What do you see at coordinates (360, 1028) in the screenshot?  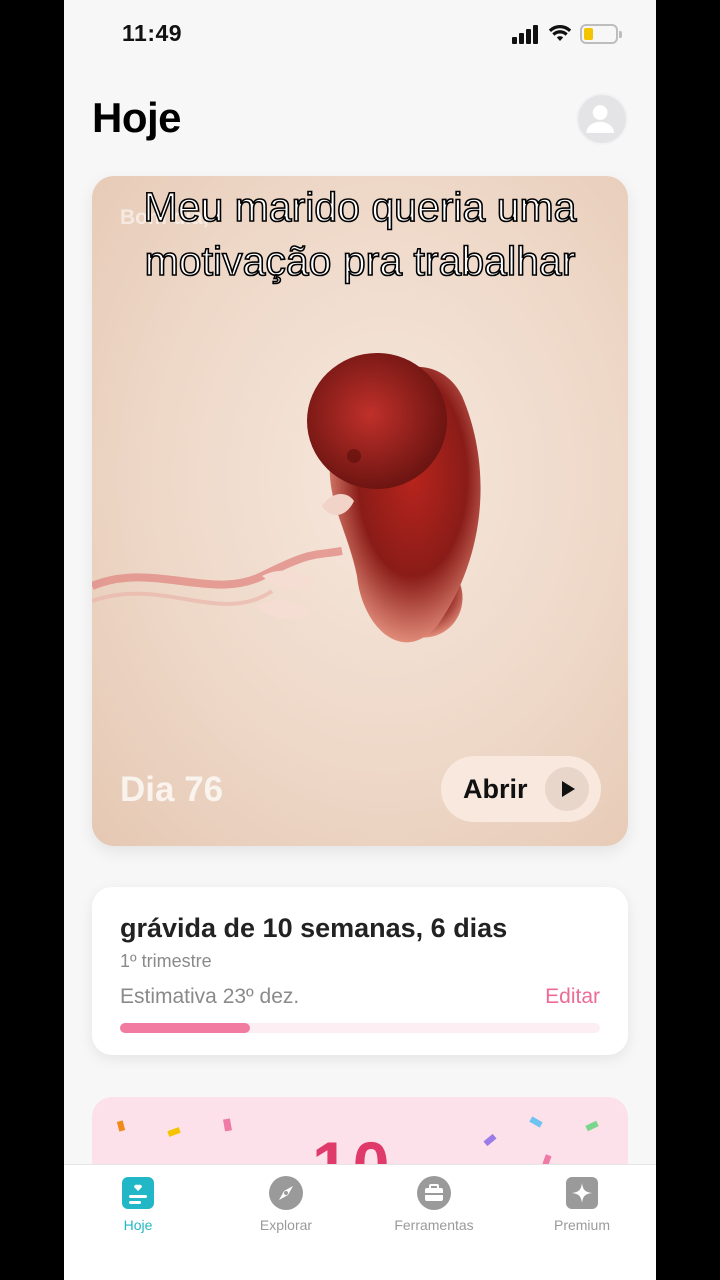 I see `pregnancy-progress-bar` at bounding box center [360, 1028].